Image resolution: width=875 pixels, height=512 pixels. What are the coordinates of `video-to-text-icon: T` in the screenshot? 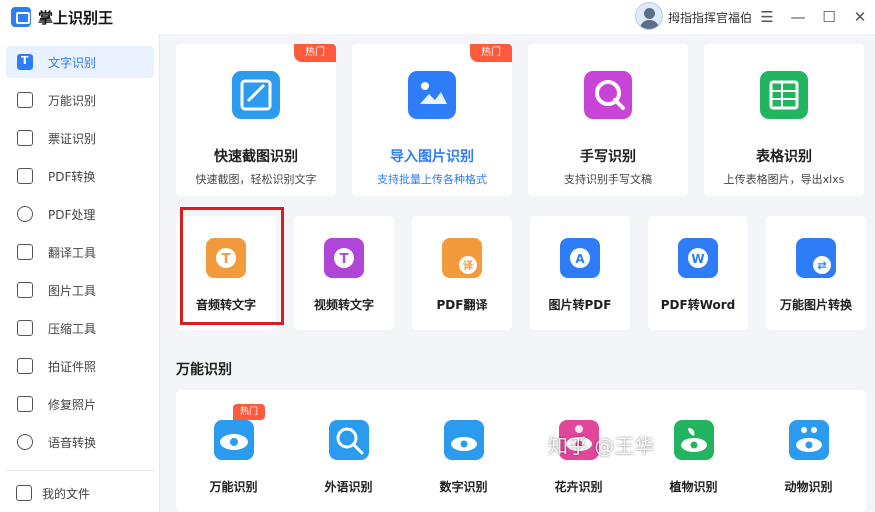 It's located at (344, 258).